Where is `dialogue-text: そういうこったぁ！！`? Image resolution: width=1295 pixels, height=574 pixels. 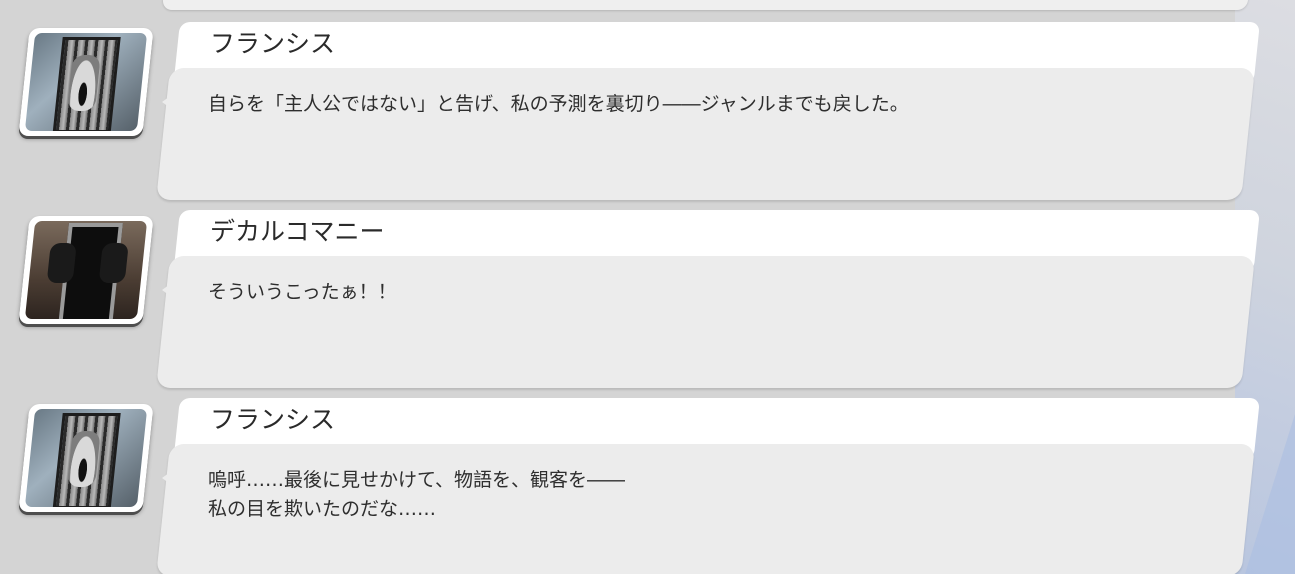
dialogue-text: そういうこったぁ！！ is located at coordinates (302, 292).